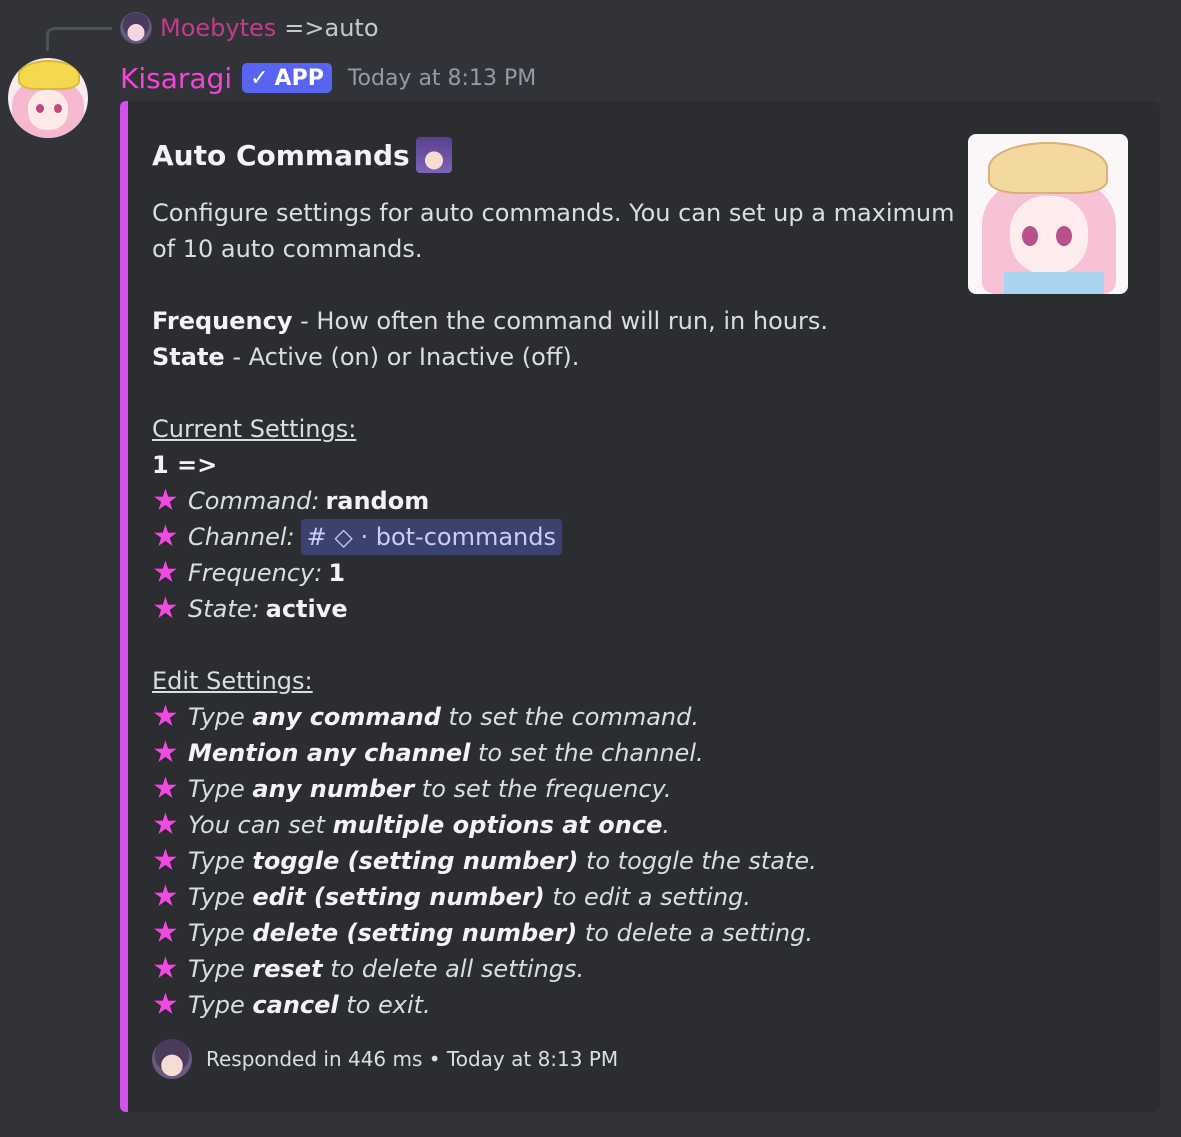 This screenshot has height=1137, width=1181. Describe the element at coordinates (260, 825) in the screenshot. I see `edit-instruction-pre: You can set` at that location.